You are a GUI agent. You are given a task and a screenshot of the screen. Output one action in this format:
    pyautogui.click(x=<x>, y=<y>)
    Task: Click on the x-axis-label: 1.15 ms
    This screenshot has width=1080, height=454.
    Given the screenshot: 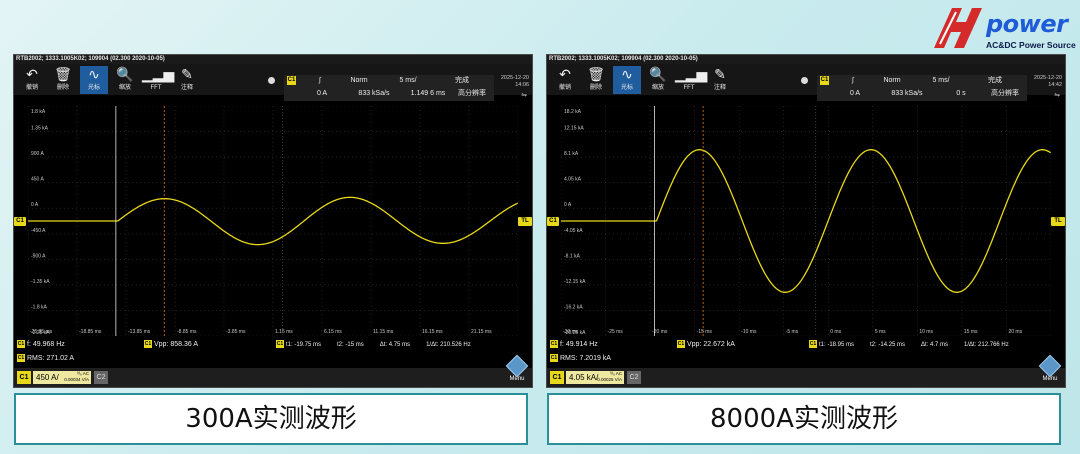 What is the action you would take?
    pyautogui.click(x=284, y=332)
    